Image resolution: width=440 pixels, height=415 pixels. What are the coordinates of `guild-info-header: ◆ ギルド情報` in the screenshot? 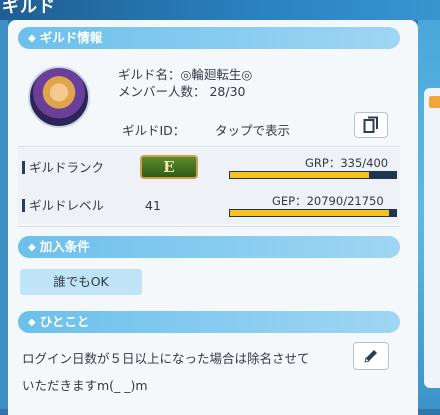 It's located at (209, 38).